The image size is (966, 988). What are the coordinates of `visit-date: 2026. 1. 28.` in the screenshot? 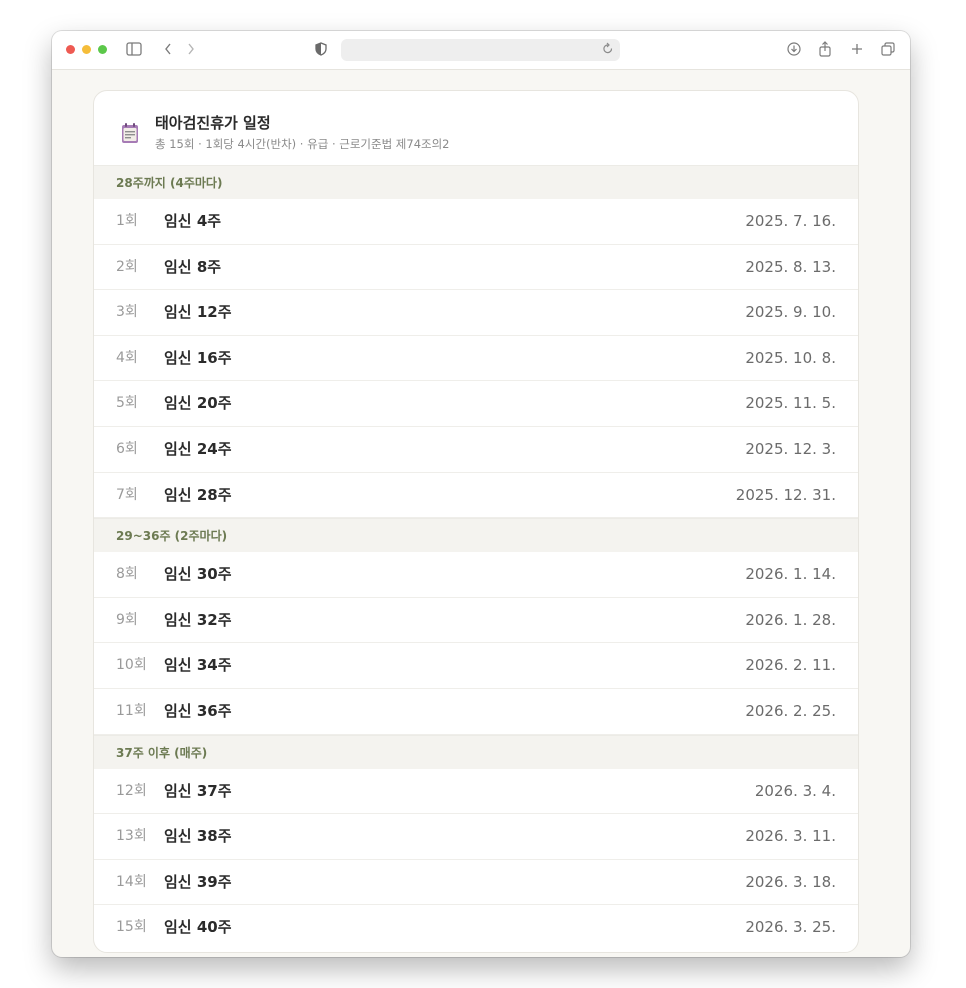 It's located at (790, 619).